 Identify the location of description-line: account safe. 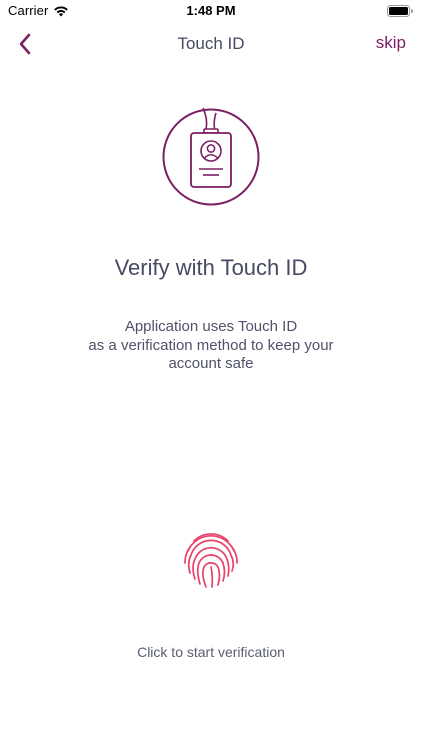
(211, 363).